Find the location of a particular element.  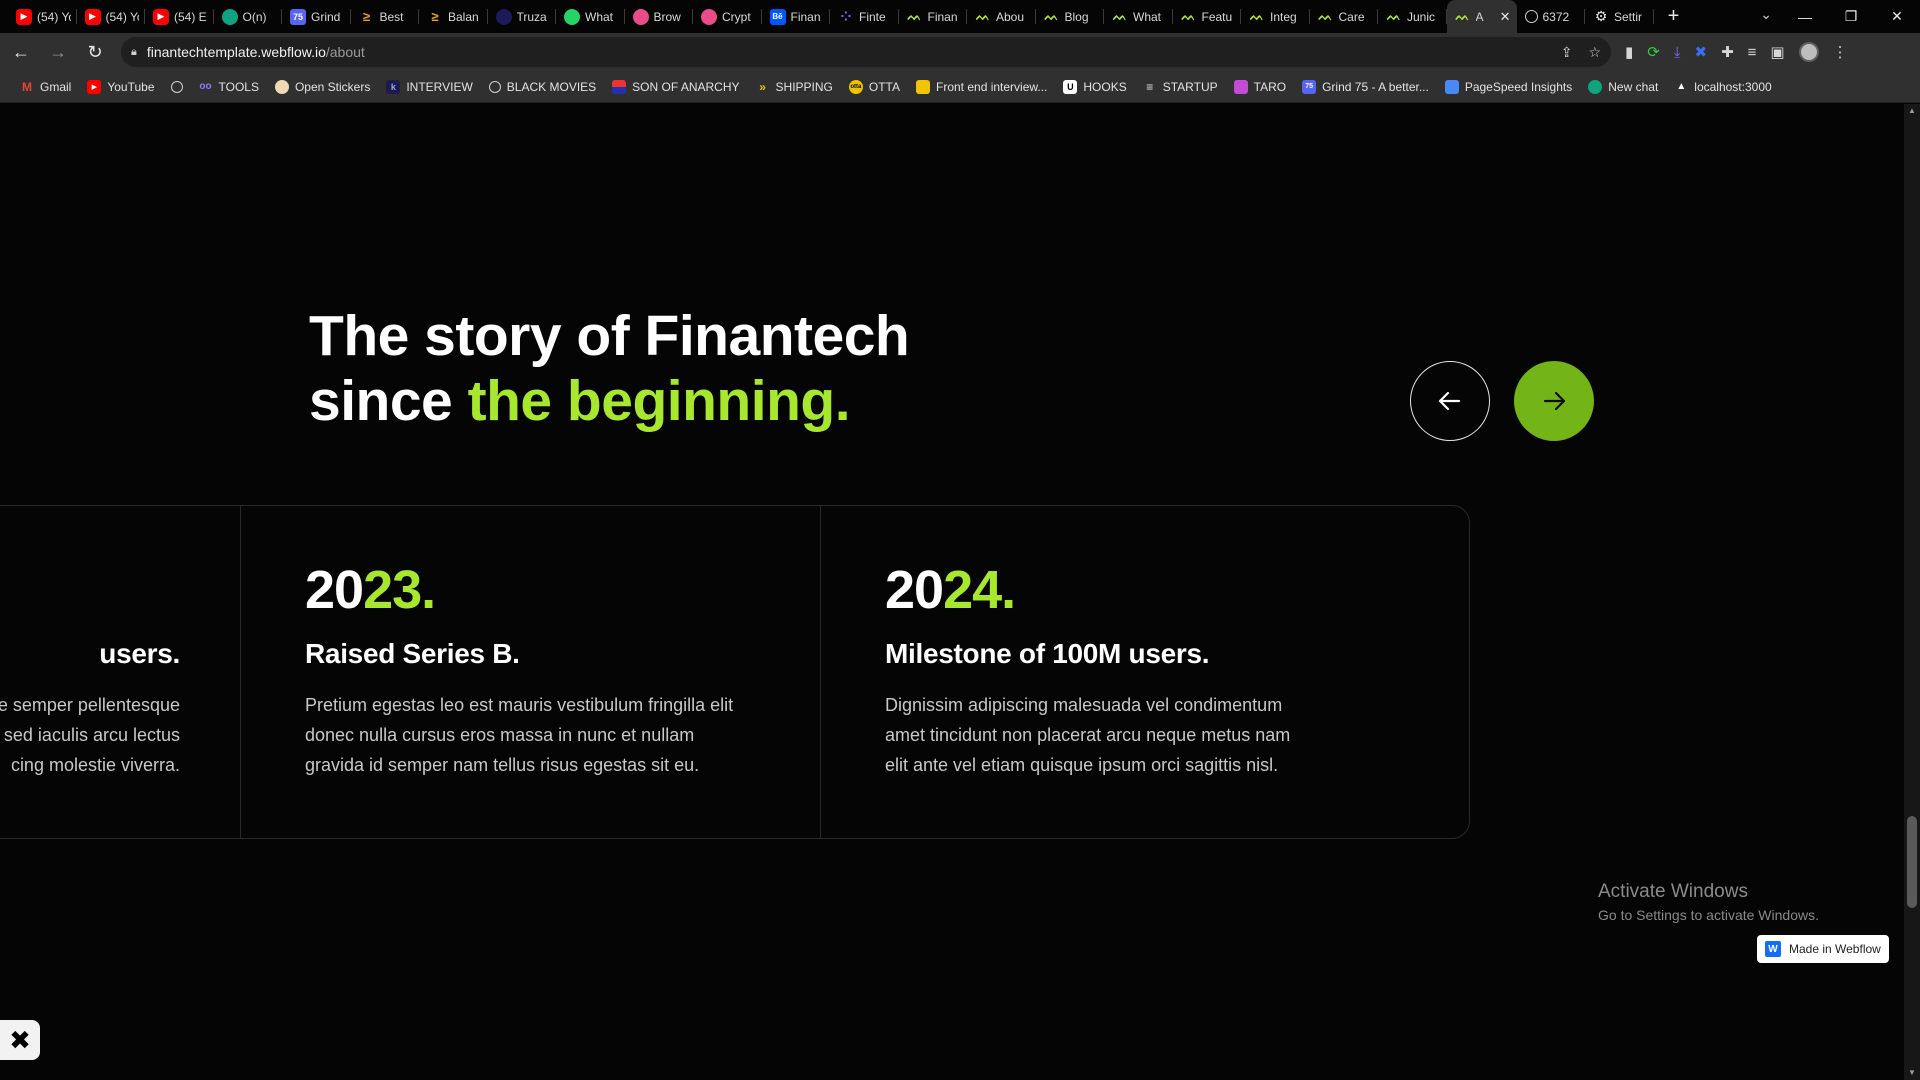

tab-active: ᨓ A ✕ is located at coordinates (1481, 16).